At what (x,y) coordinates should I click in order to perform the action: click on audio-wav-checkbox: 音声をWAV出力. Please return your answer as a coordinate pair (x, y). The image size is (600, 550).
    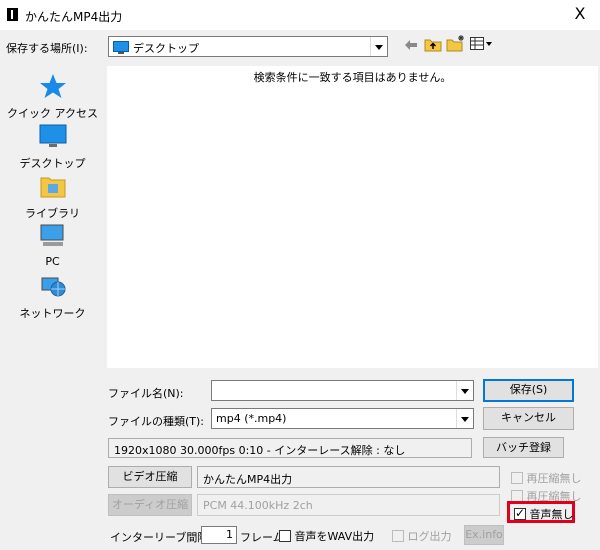
    Looking at the image, I should click on (326, 536).